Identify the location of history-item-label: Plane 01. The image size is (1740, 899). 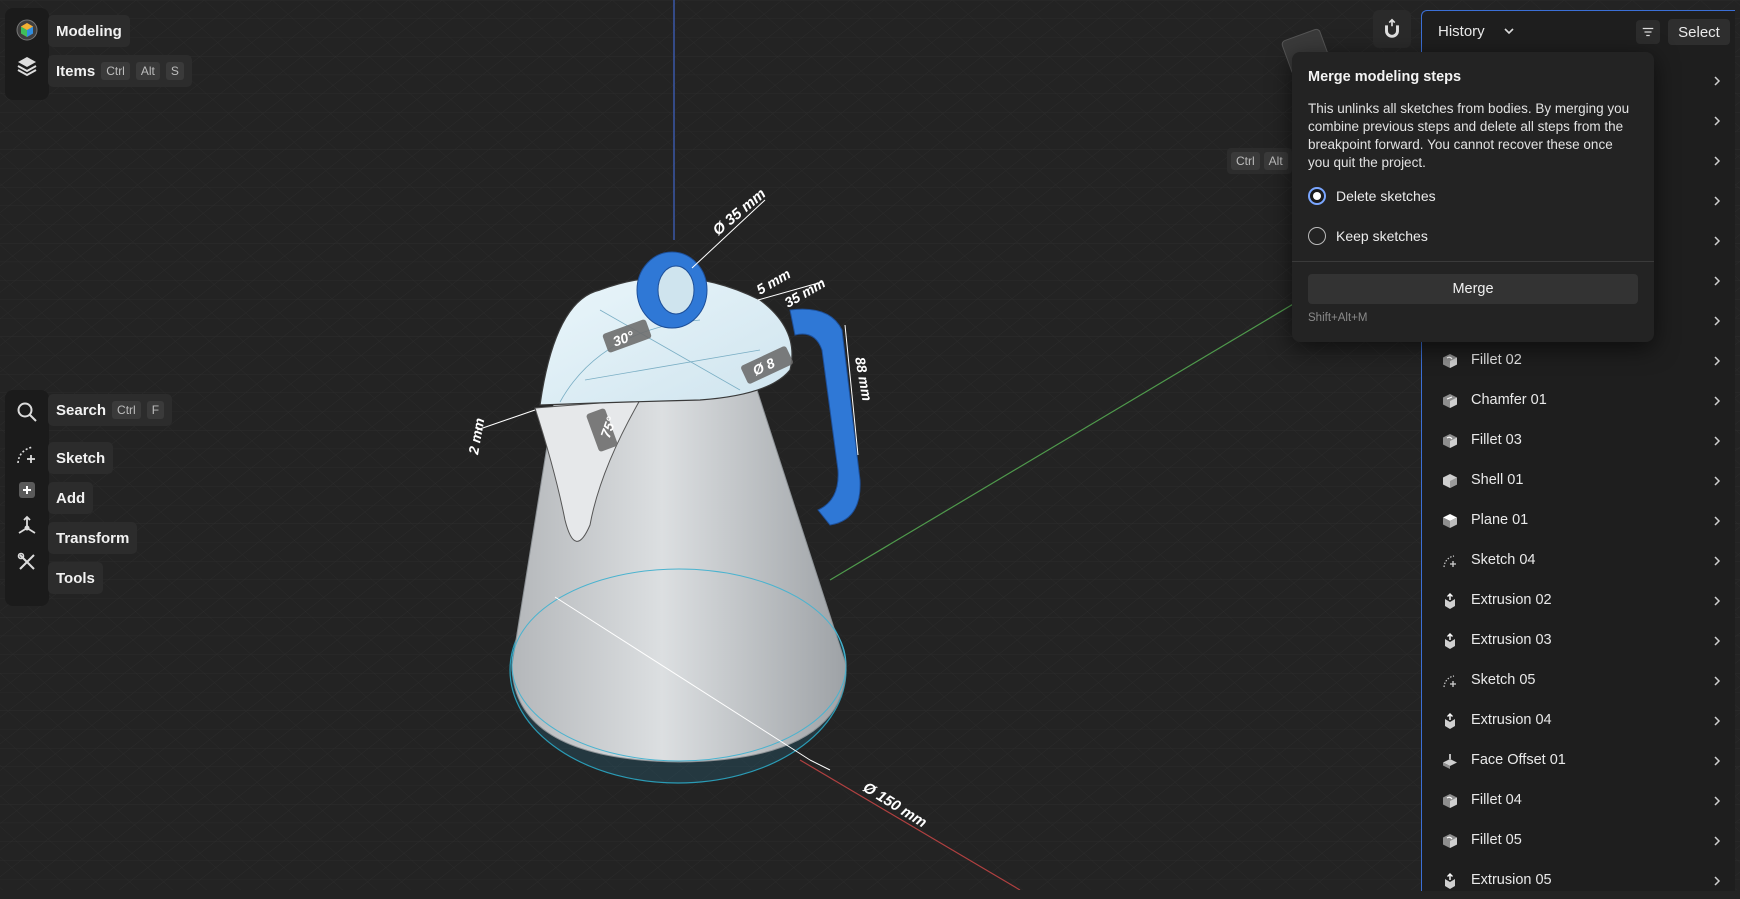
(1500, 520).